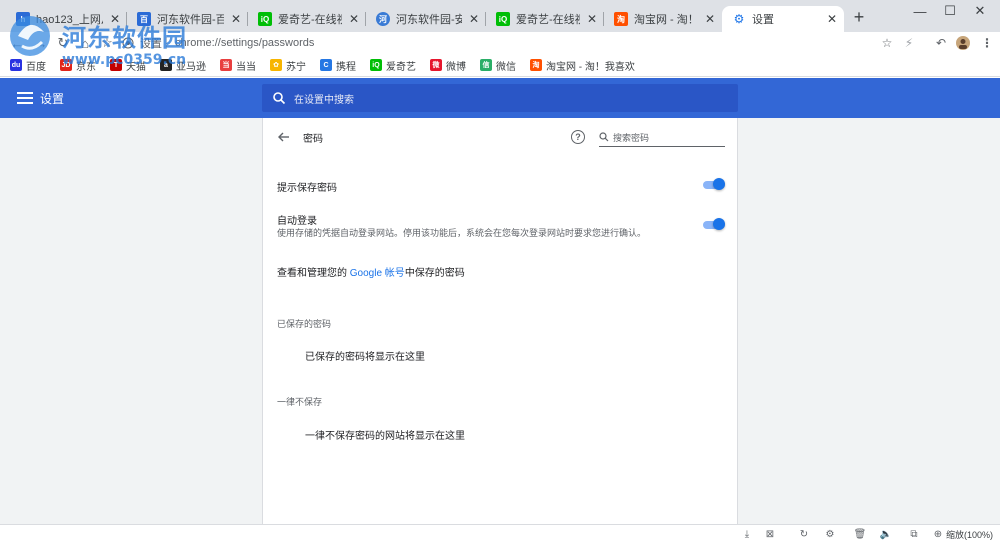 This screenshot has width=1000, height=542. I want to click on bookmark-item: 微微博, so click(448, 65).